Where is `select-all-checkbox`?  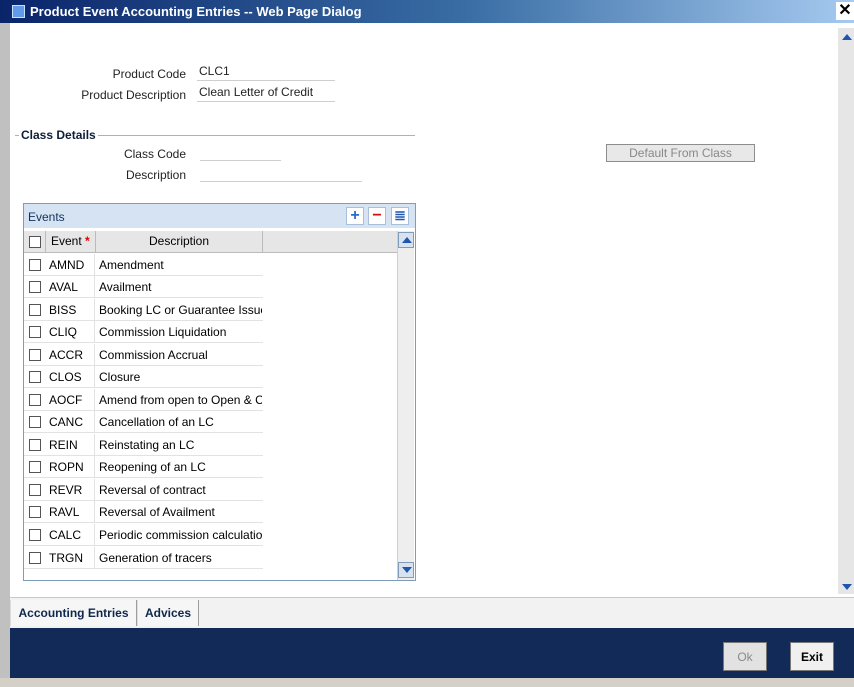
select-all-checkbox is located at coordinates (35, 242).